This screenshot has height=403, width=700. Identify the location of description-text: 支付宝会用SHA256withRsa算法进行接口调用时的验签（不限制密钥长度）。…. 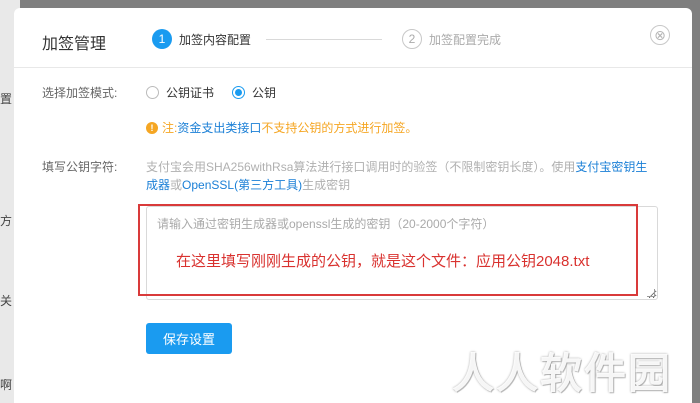
(361, 167).